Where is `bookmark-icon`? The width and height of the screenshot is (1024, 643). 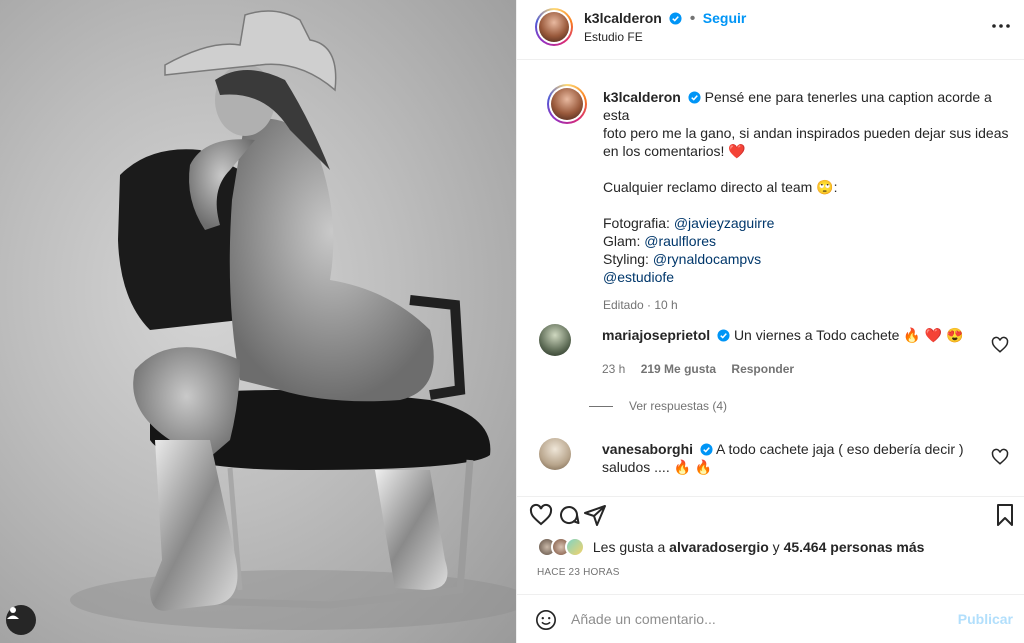
bookmark-icon is located at coordinates (1005, 515).